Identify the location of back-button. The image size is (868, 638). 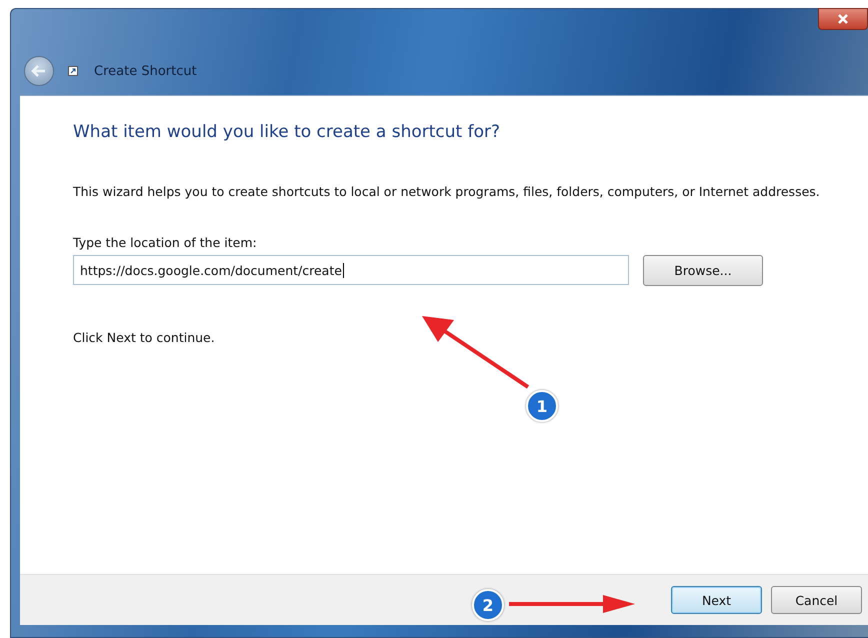
(39, 71).